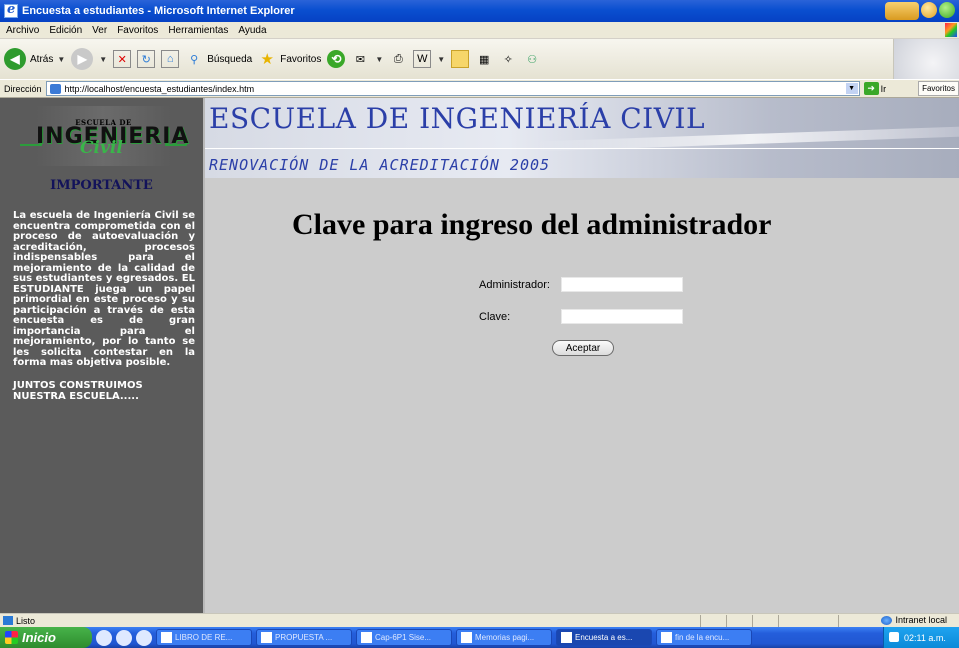  I want to click on favorites-links-button: Favoritos, so click(938, 88).